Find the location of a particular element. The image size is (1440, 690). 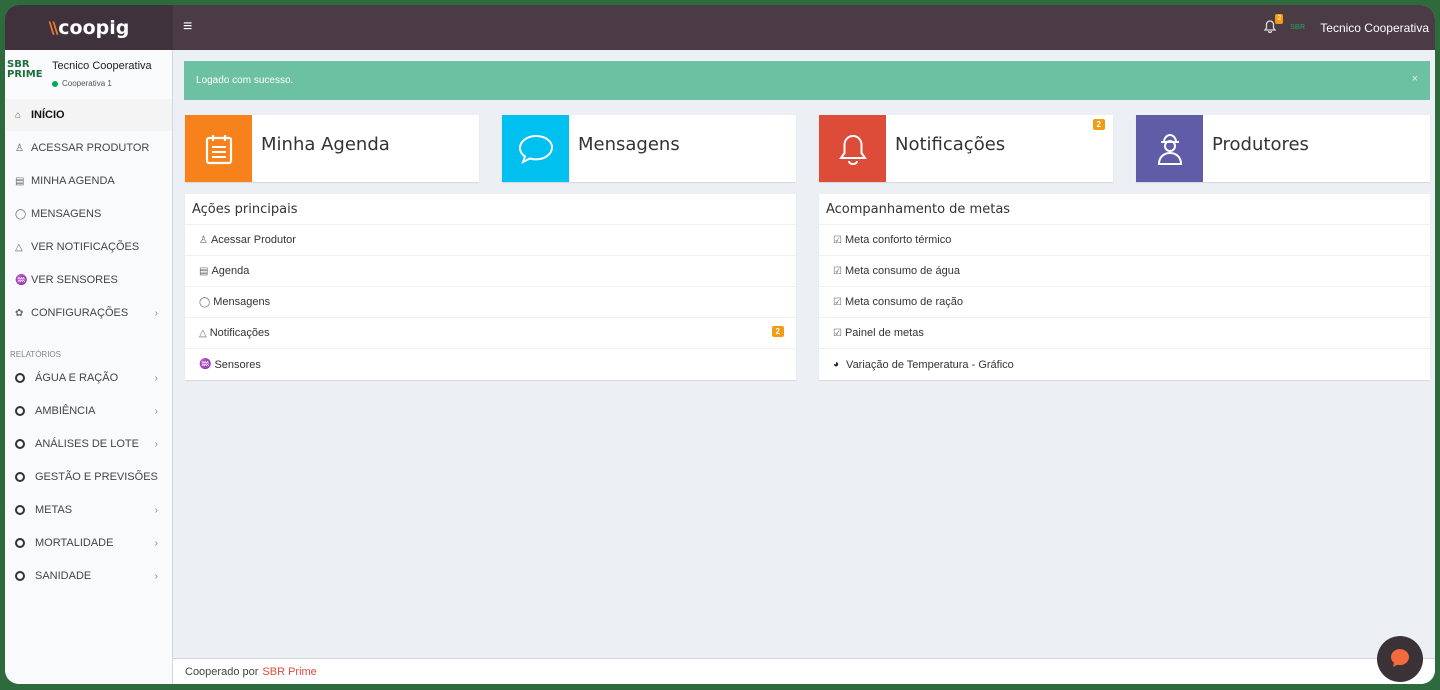

infobox-notificacoes: Notificações 2 is located at coordinates (966, 148).